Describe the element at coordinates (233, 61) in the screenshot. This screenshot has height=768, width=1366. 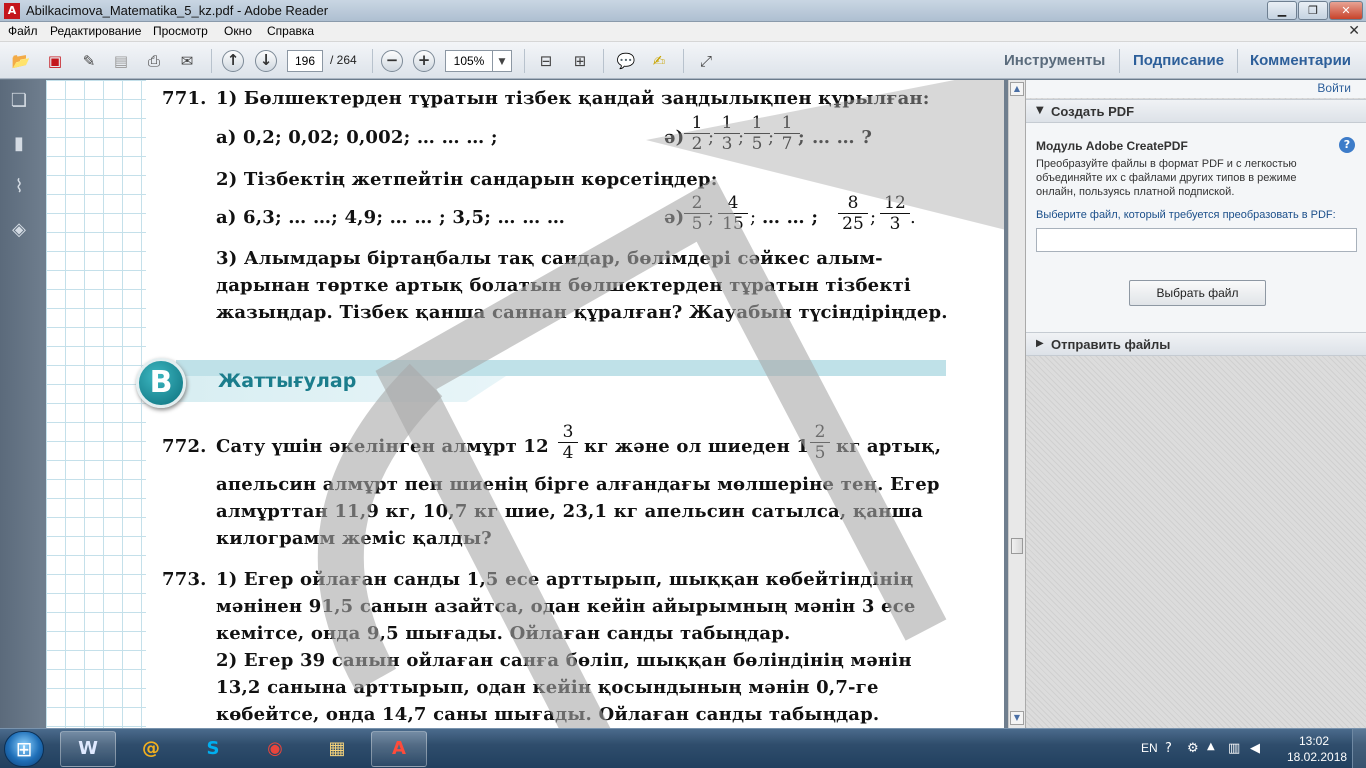
I see `prev-page-button: ↑` at that location.